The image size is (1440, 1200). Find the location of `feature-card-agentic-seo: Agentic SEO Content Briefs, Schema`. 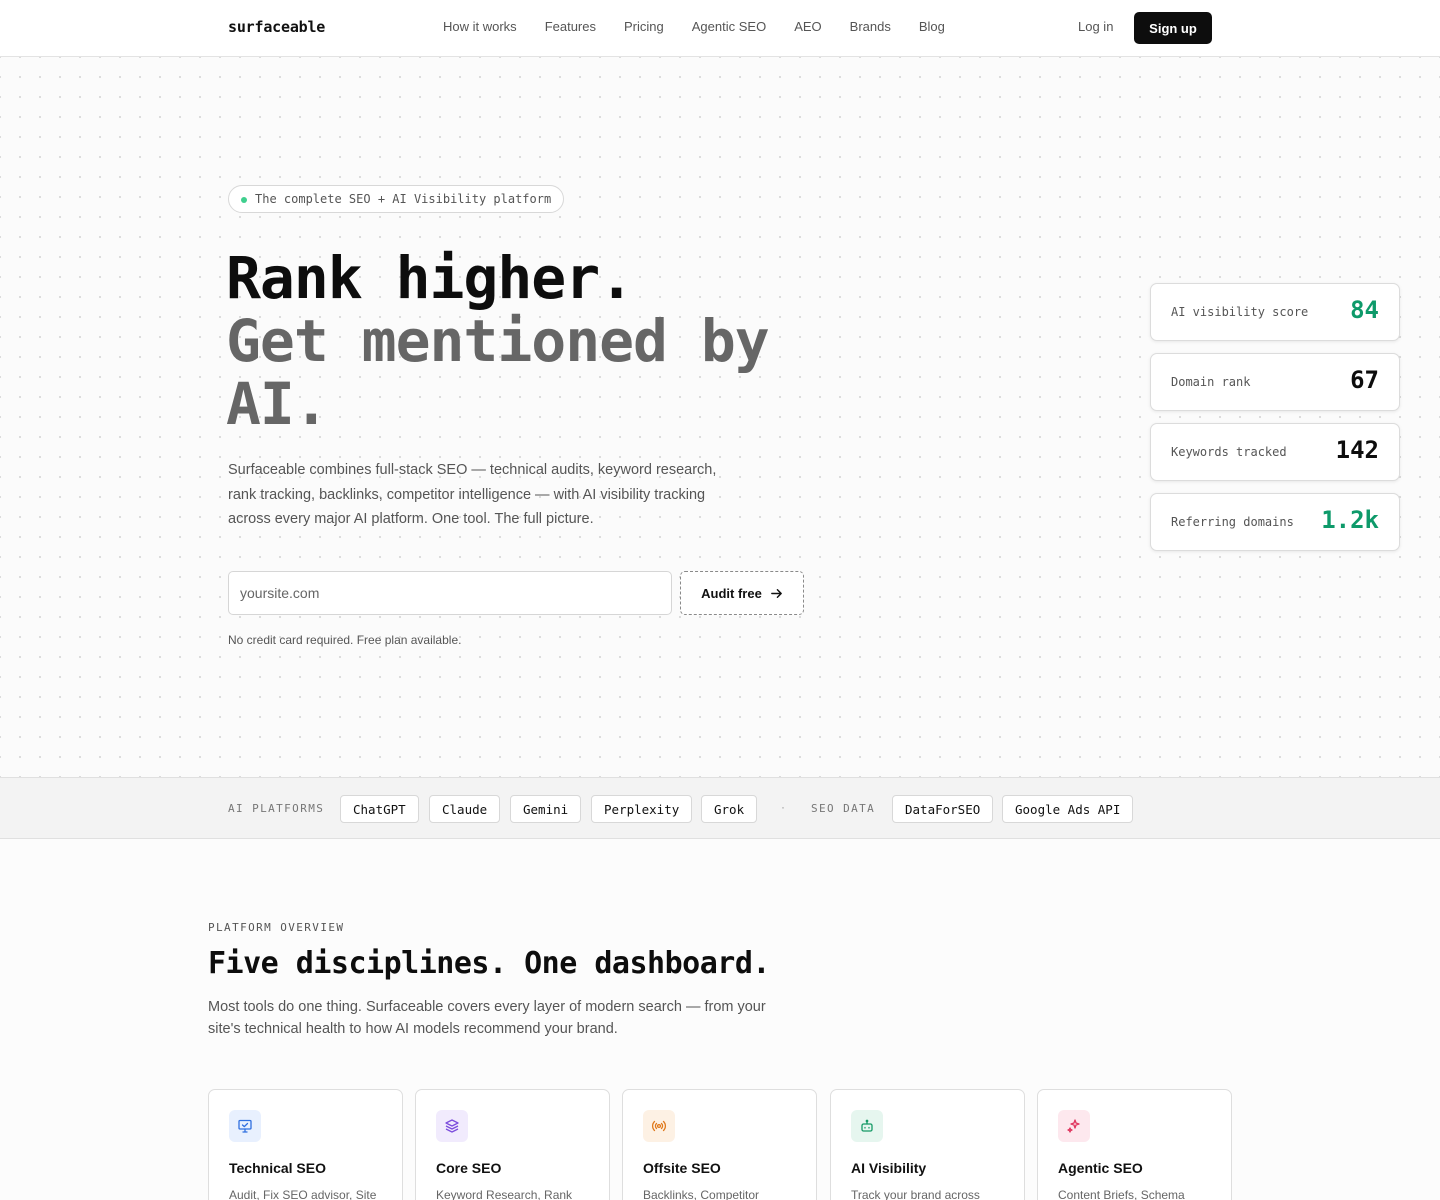

feature-card-agentic-seo: Agentic SEO Content Briefs, Schema is located at coordinates (1134, 1144).